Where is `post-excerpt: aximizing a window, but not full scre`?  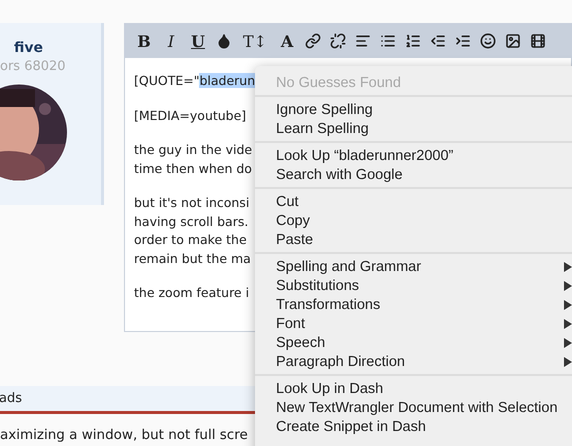
post-excerpt: aximizing a window, but not full scre is located at coordinates (124, 435).